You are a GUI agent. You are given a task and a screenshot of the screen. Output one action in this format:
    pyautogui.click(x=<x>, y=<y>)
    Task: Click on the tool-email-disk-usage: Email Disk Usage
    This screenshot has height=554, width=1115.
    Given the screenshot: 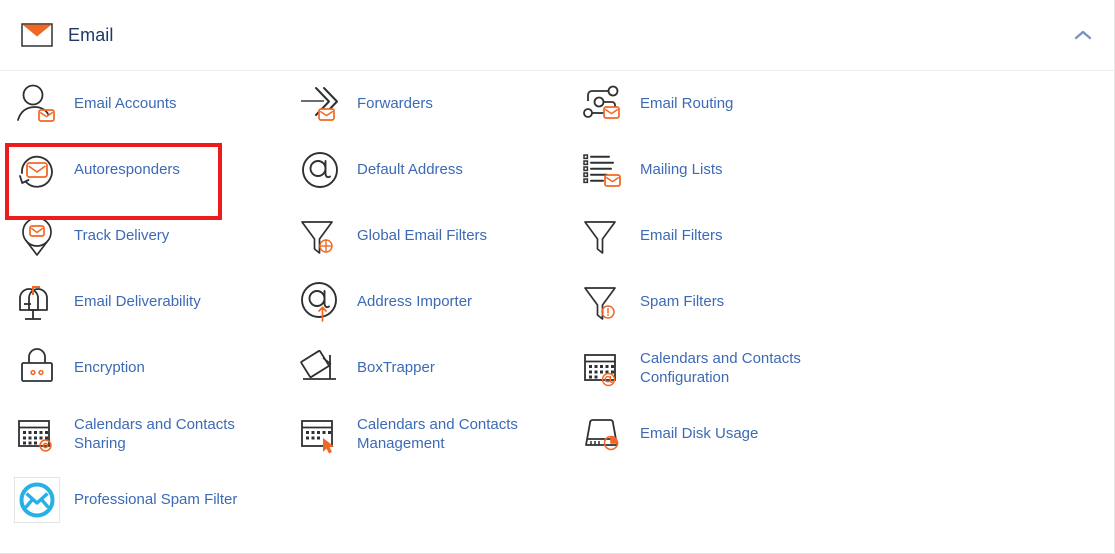 What is the action you would take?
    pyautogui.click(x=722, y=434)
    